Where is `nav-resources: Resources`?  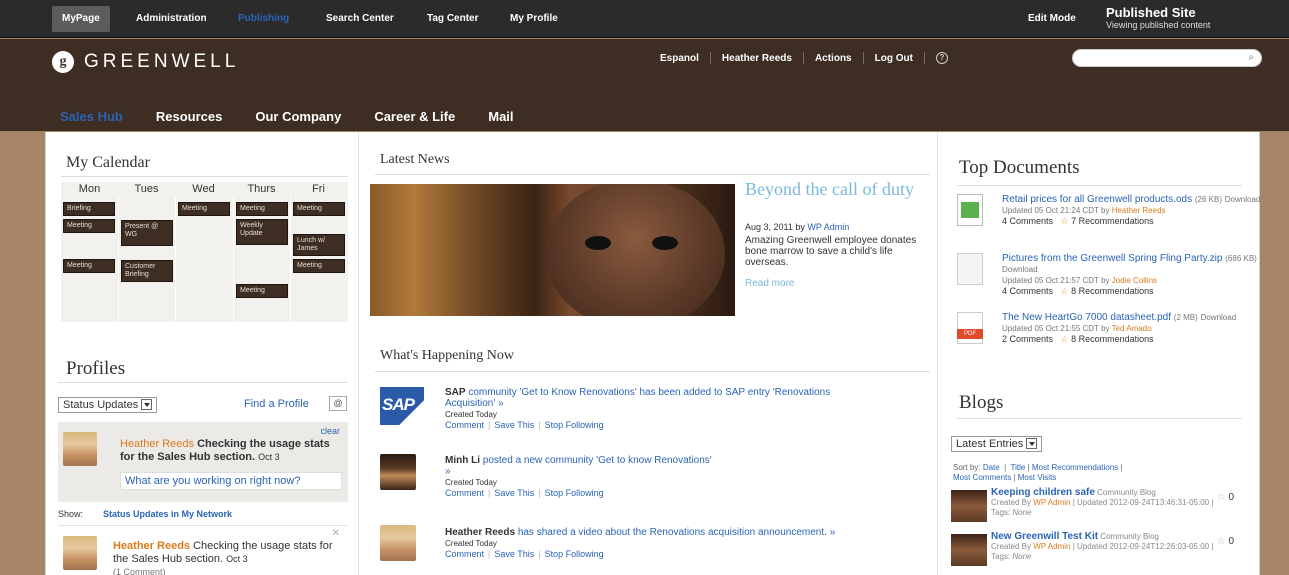
nav-resources: Resources is located at coordinates (189, 116).